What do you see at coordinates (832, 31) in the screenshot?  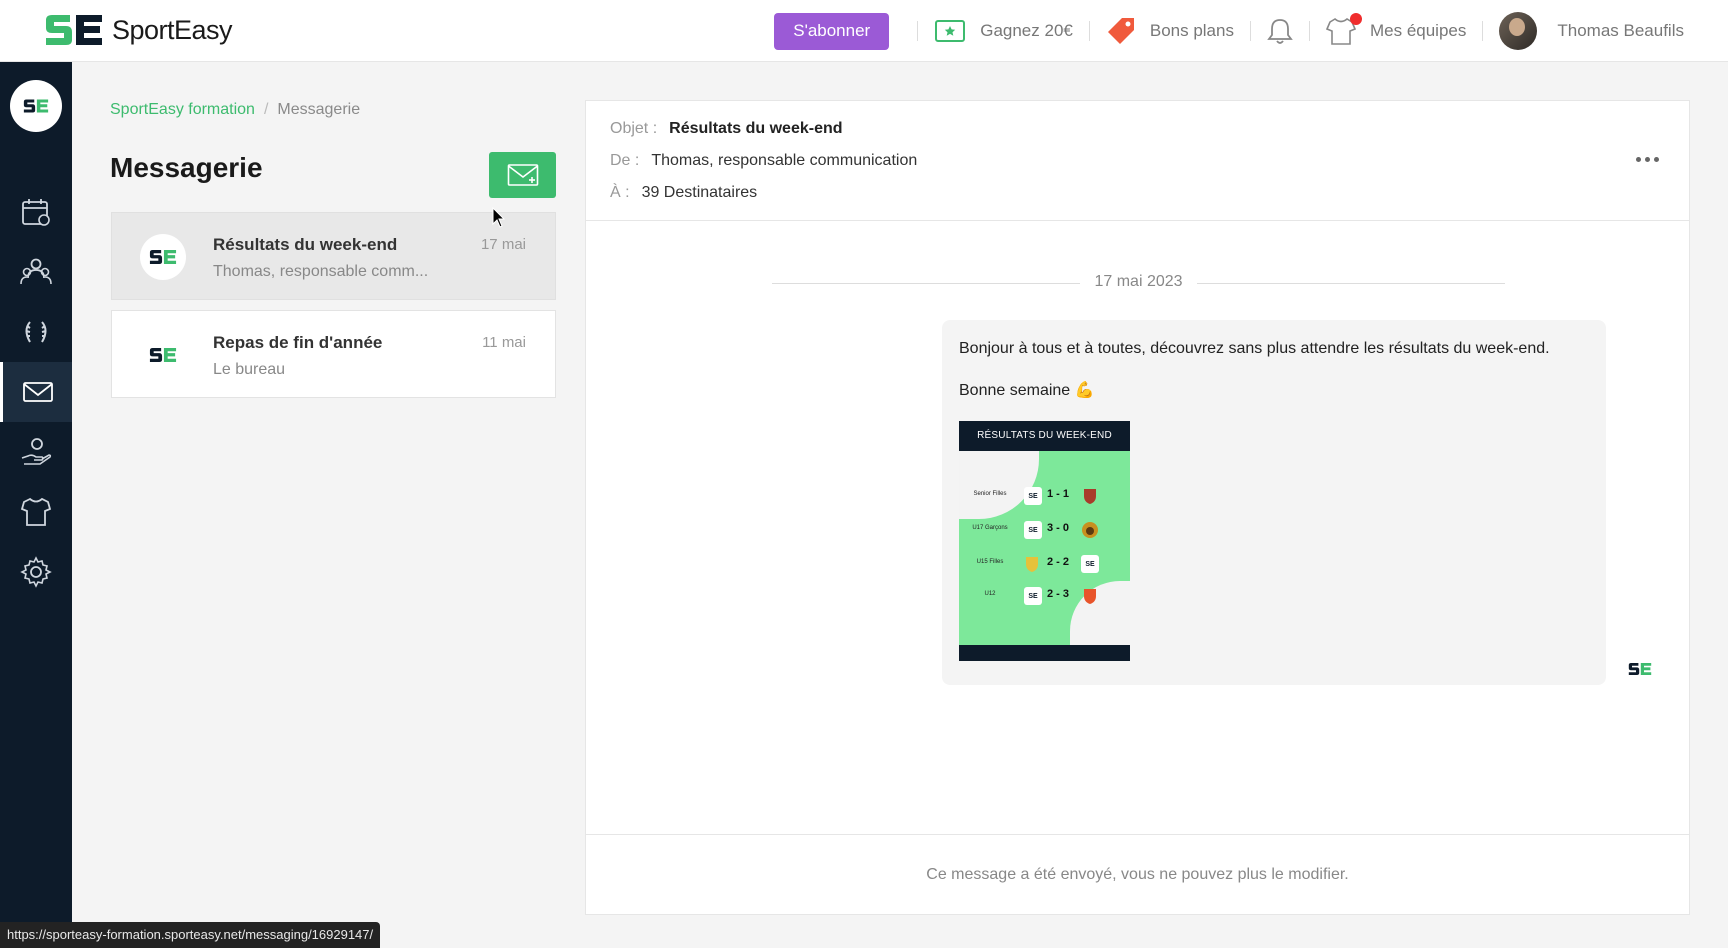 I see `subscribe-button: S'abonner` at bounding box center [832, 31].